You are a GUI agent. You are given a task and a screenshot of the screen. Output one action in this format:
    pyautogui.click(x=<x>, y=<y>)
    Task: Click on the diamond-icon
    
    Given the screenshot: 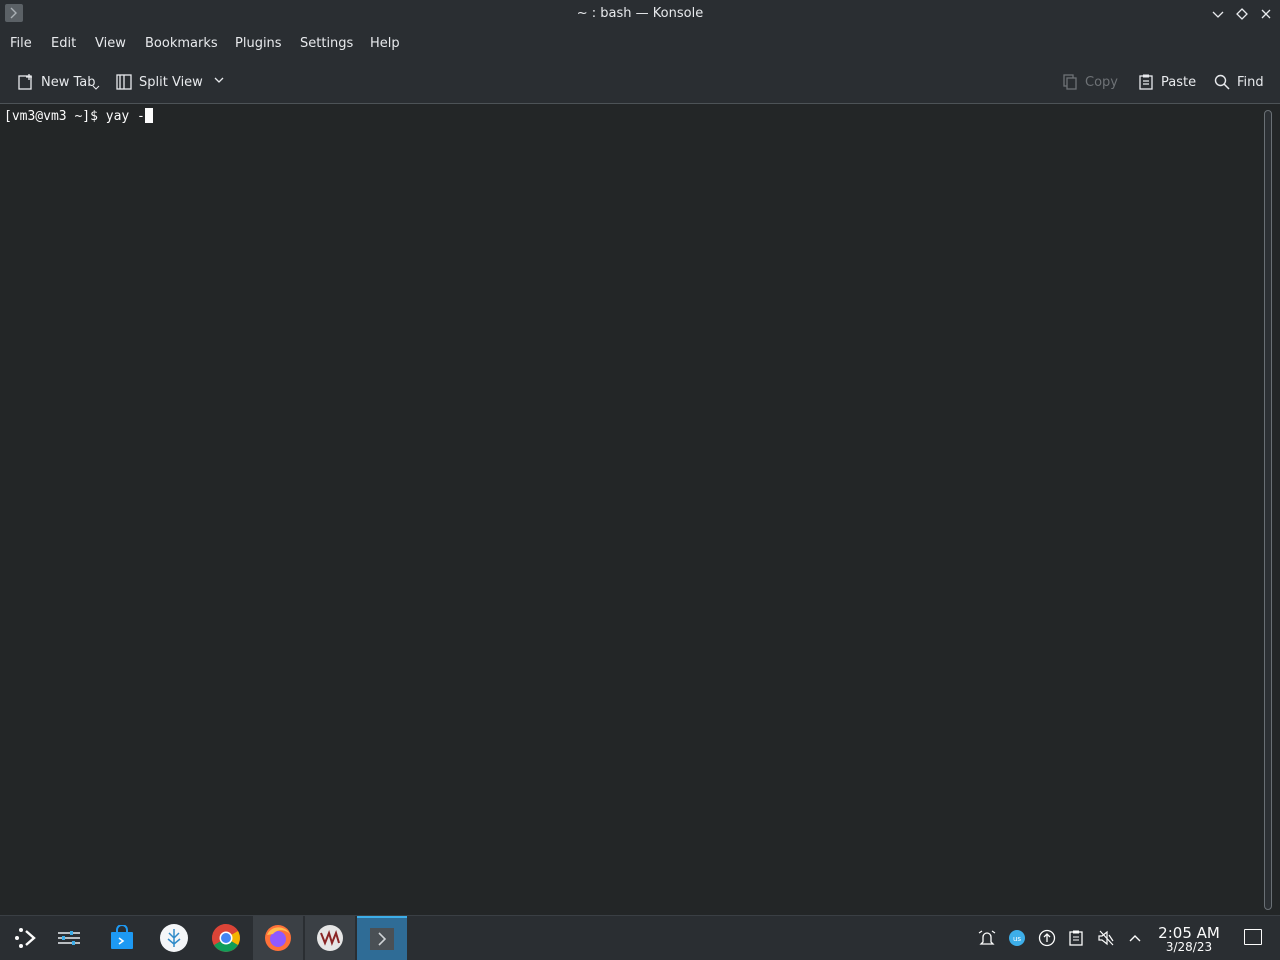 What is the action you would take?
    pyautogui.click(x=1242, y=14)
    